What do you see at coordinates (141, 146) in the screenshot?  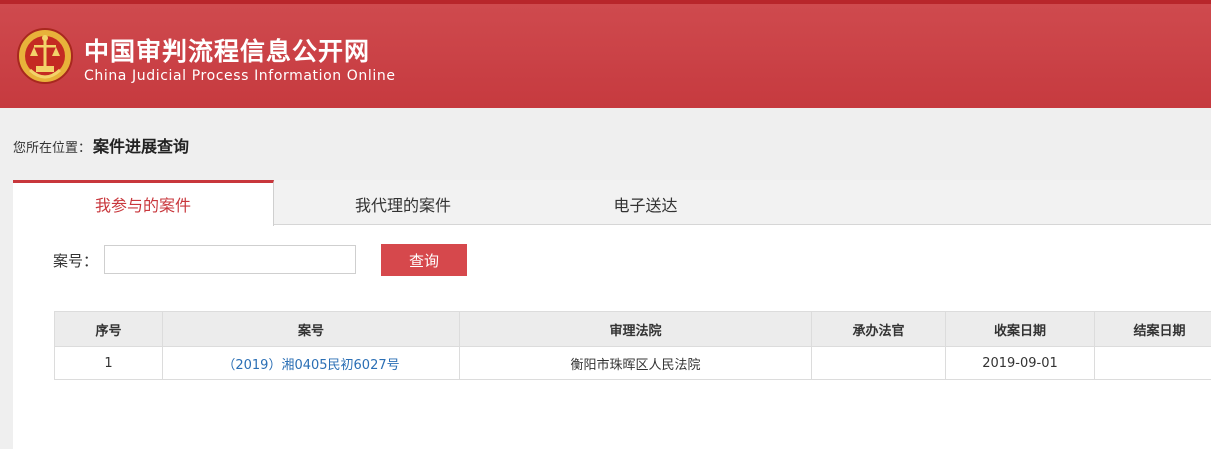 I see `breadcrumb-current: 案件进展查询` at bounding box center [141, 146].